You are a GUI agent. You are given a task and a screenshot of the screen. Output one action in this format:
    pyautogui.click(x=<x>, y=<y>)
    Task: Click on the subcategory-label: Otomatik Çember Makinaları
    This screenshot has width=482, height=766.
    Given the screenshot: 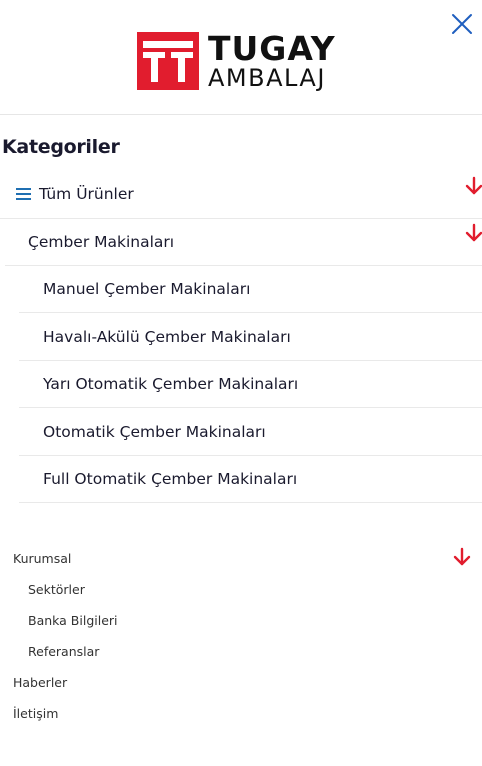 What is the action you would take?
    pyautogui.click(x=154, y=431)
    